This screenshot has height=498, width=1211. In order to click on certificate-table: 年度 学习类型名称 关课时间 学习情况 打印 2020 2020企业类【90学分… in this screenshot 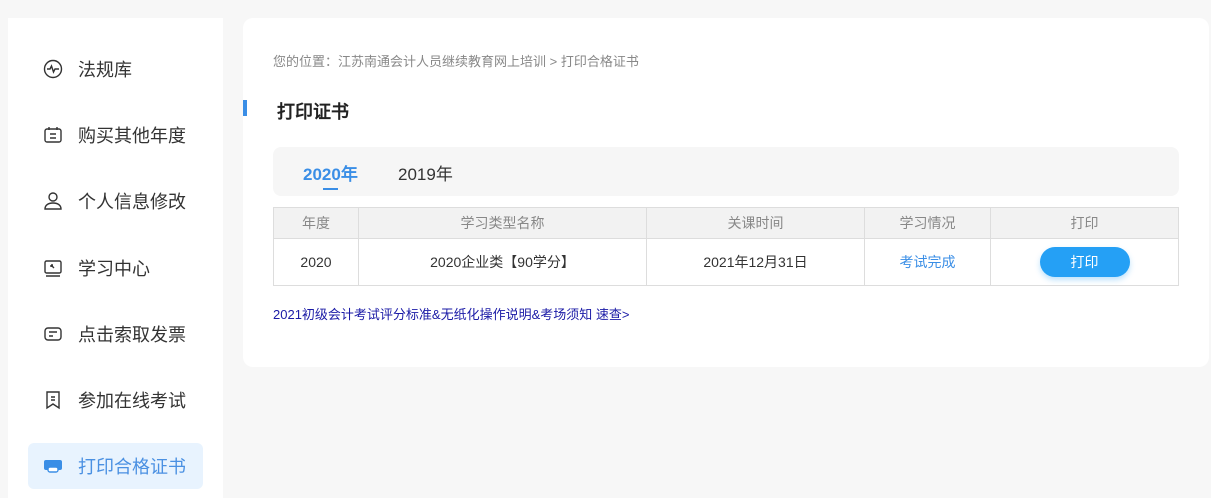, I will do `click(726, 246)`.